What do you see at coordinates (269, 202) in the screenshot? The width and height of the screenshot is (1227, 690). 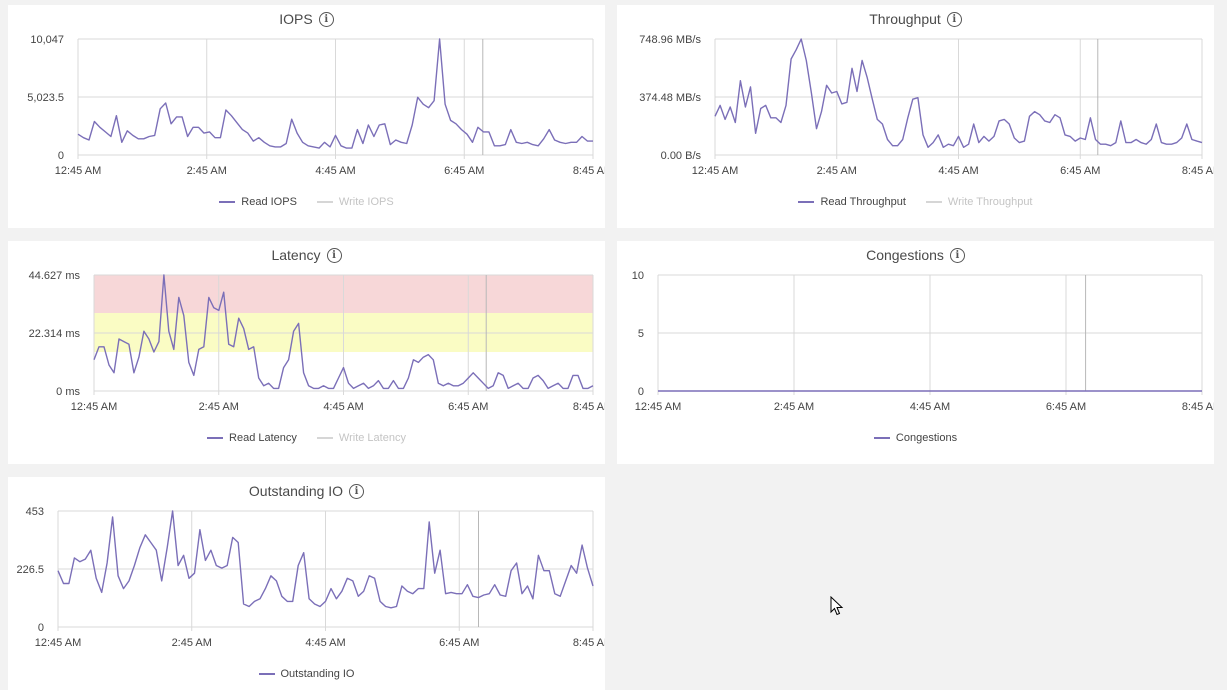 I see `legend-label: Read IOPS` at bounding box center [269, 202].